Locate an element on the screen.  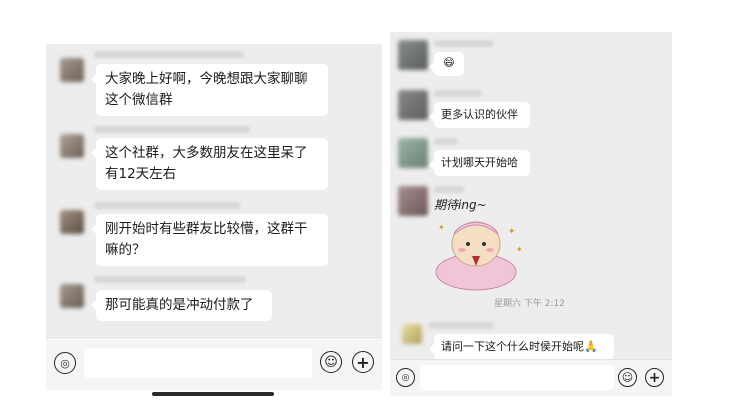
message-bubble: 计划哪天开始哈 is located at coordinates (479, 163).